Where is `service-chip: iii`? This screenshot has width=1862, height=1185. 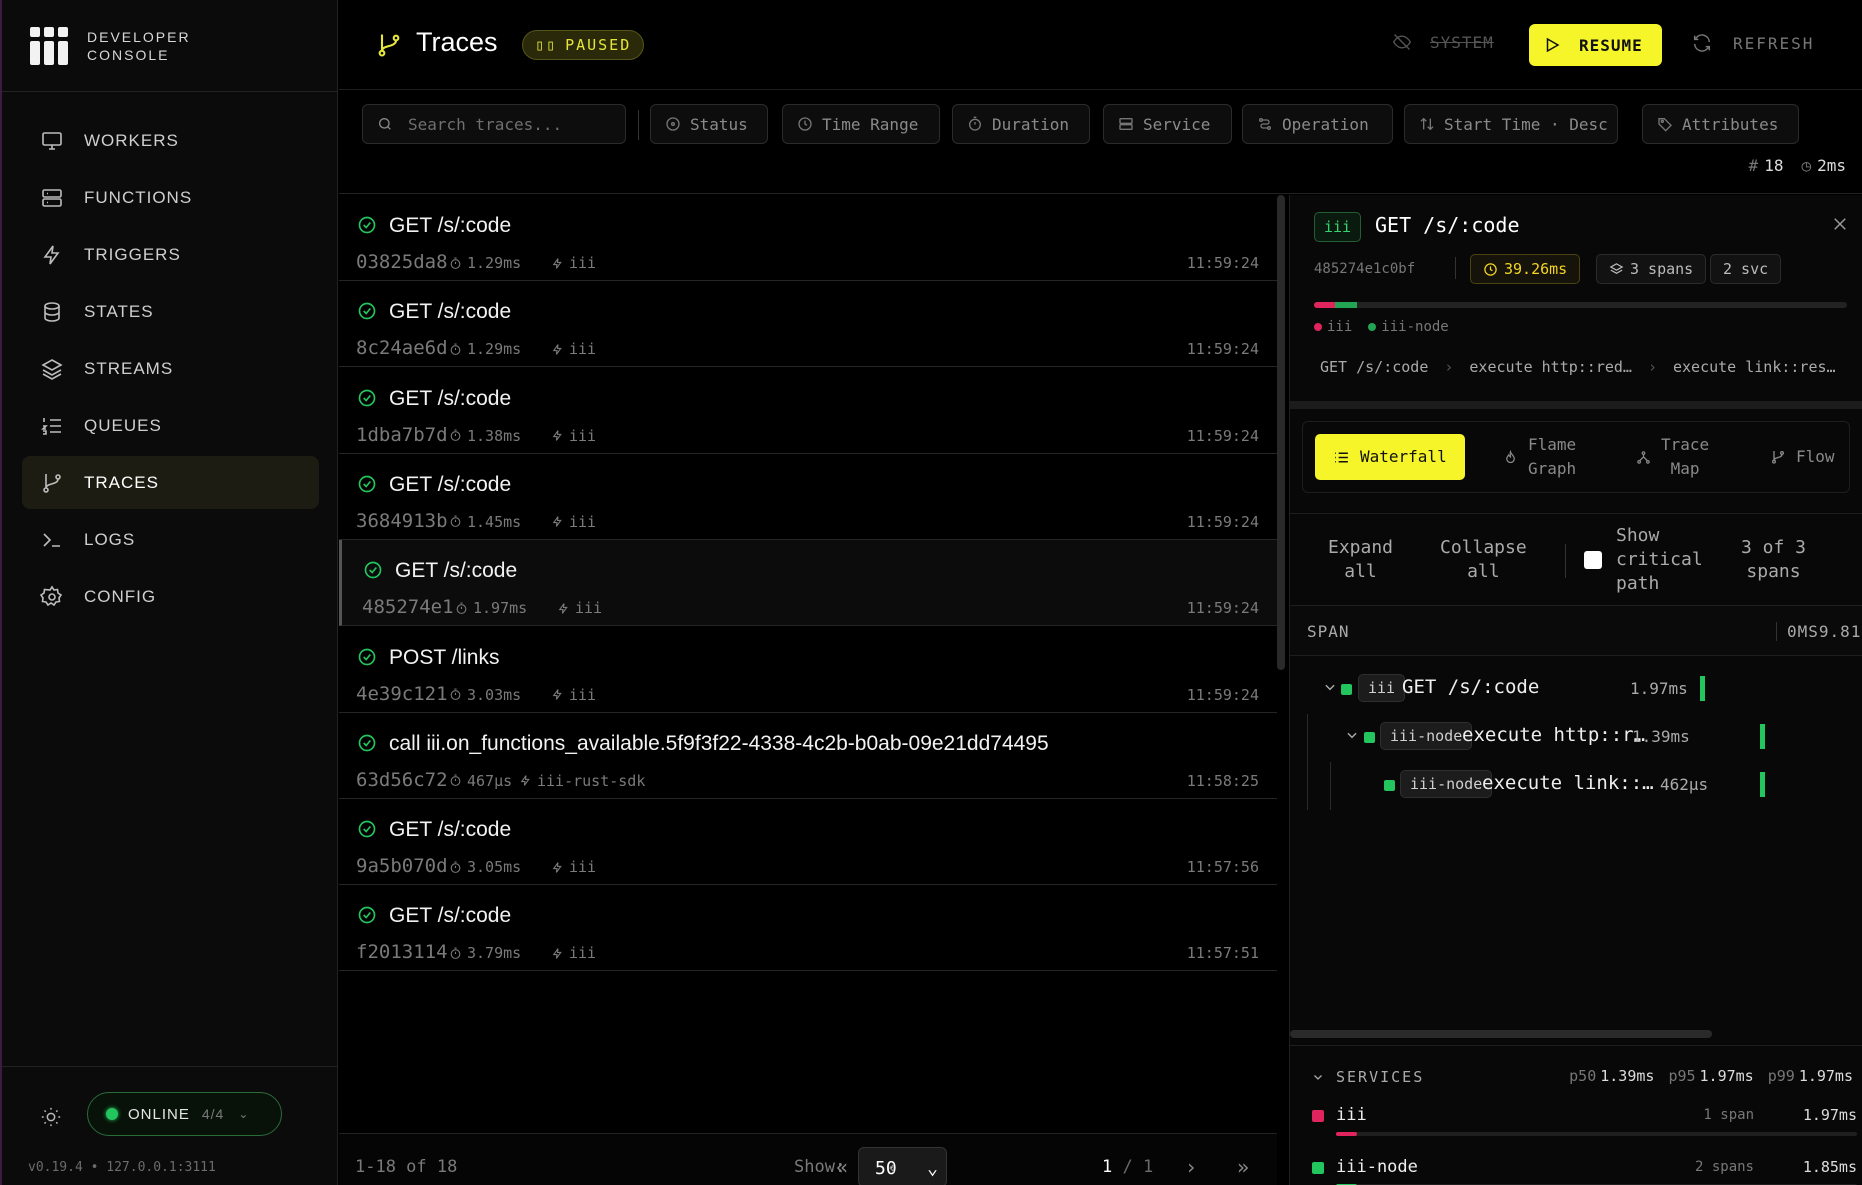 service-chip: iii is located at coordinates (1338, 227).